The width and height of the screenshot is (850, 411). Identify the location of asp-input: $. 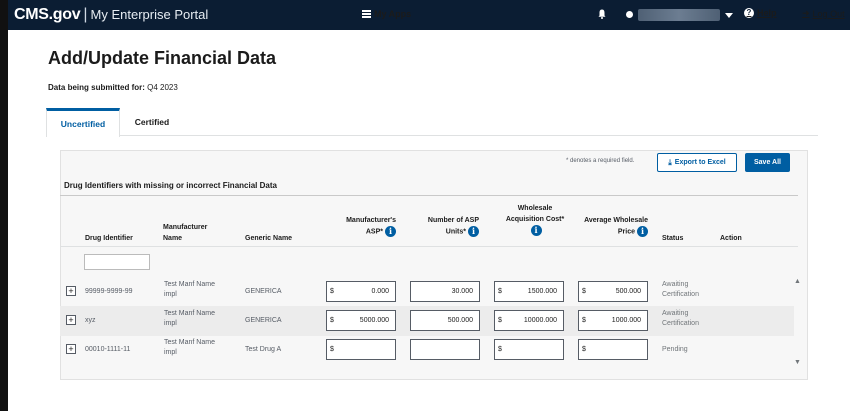
(361, 349).